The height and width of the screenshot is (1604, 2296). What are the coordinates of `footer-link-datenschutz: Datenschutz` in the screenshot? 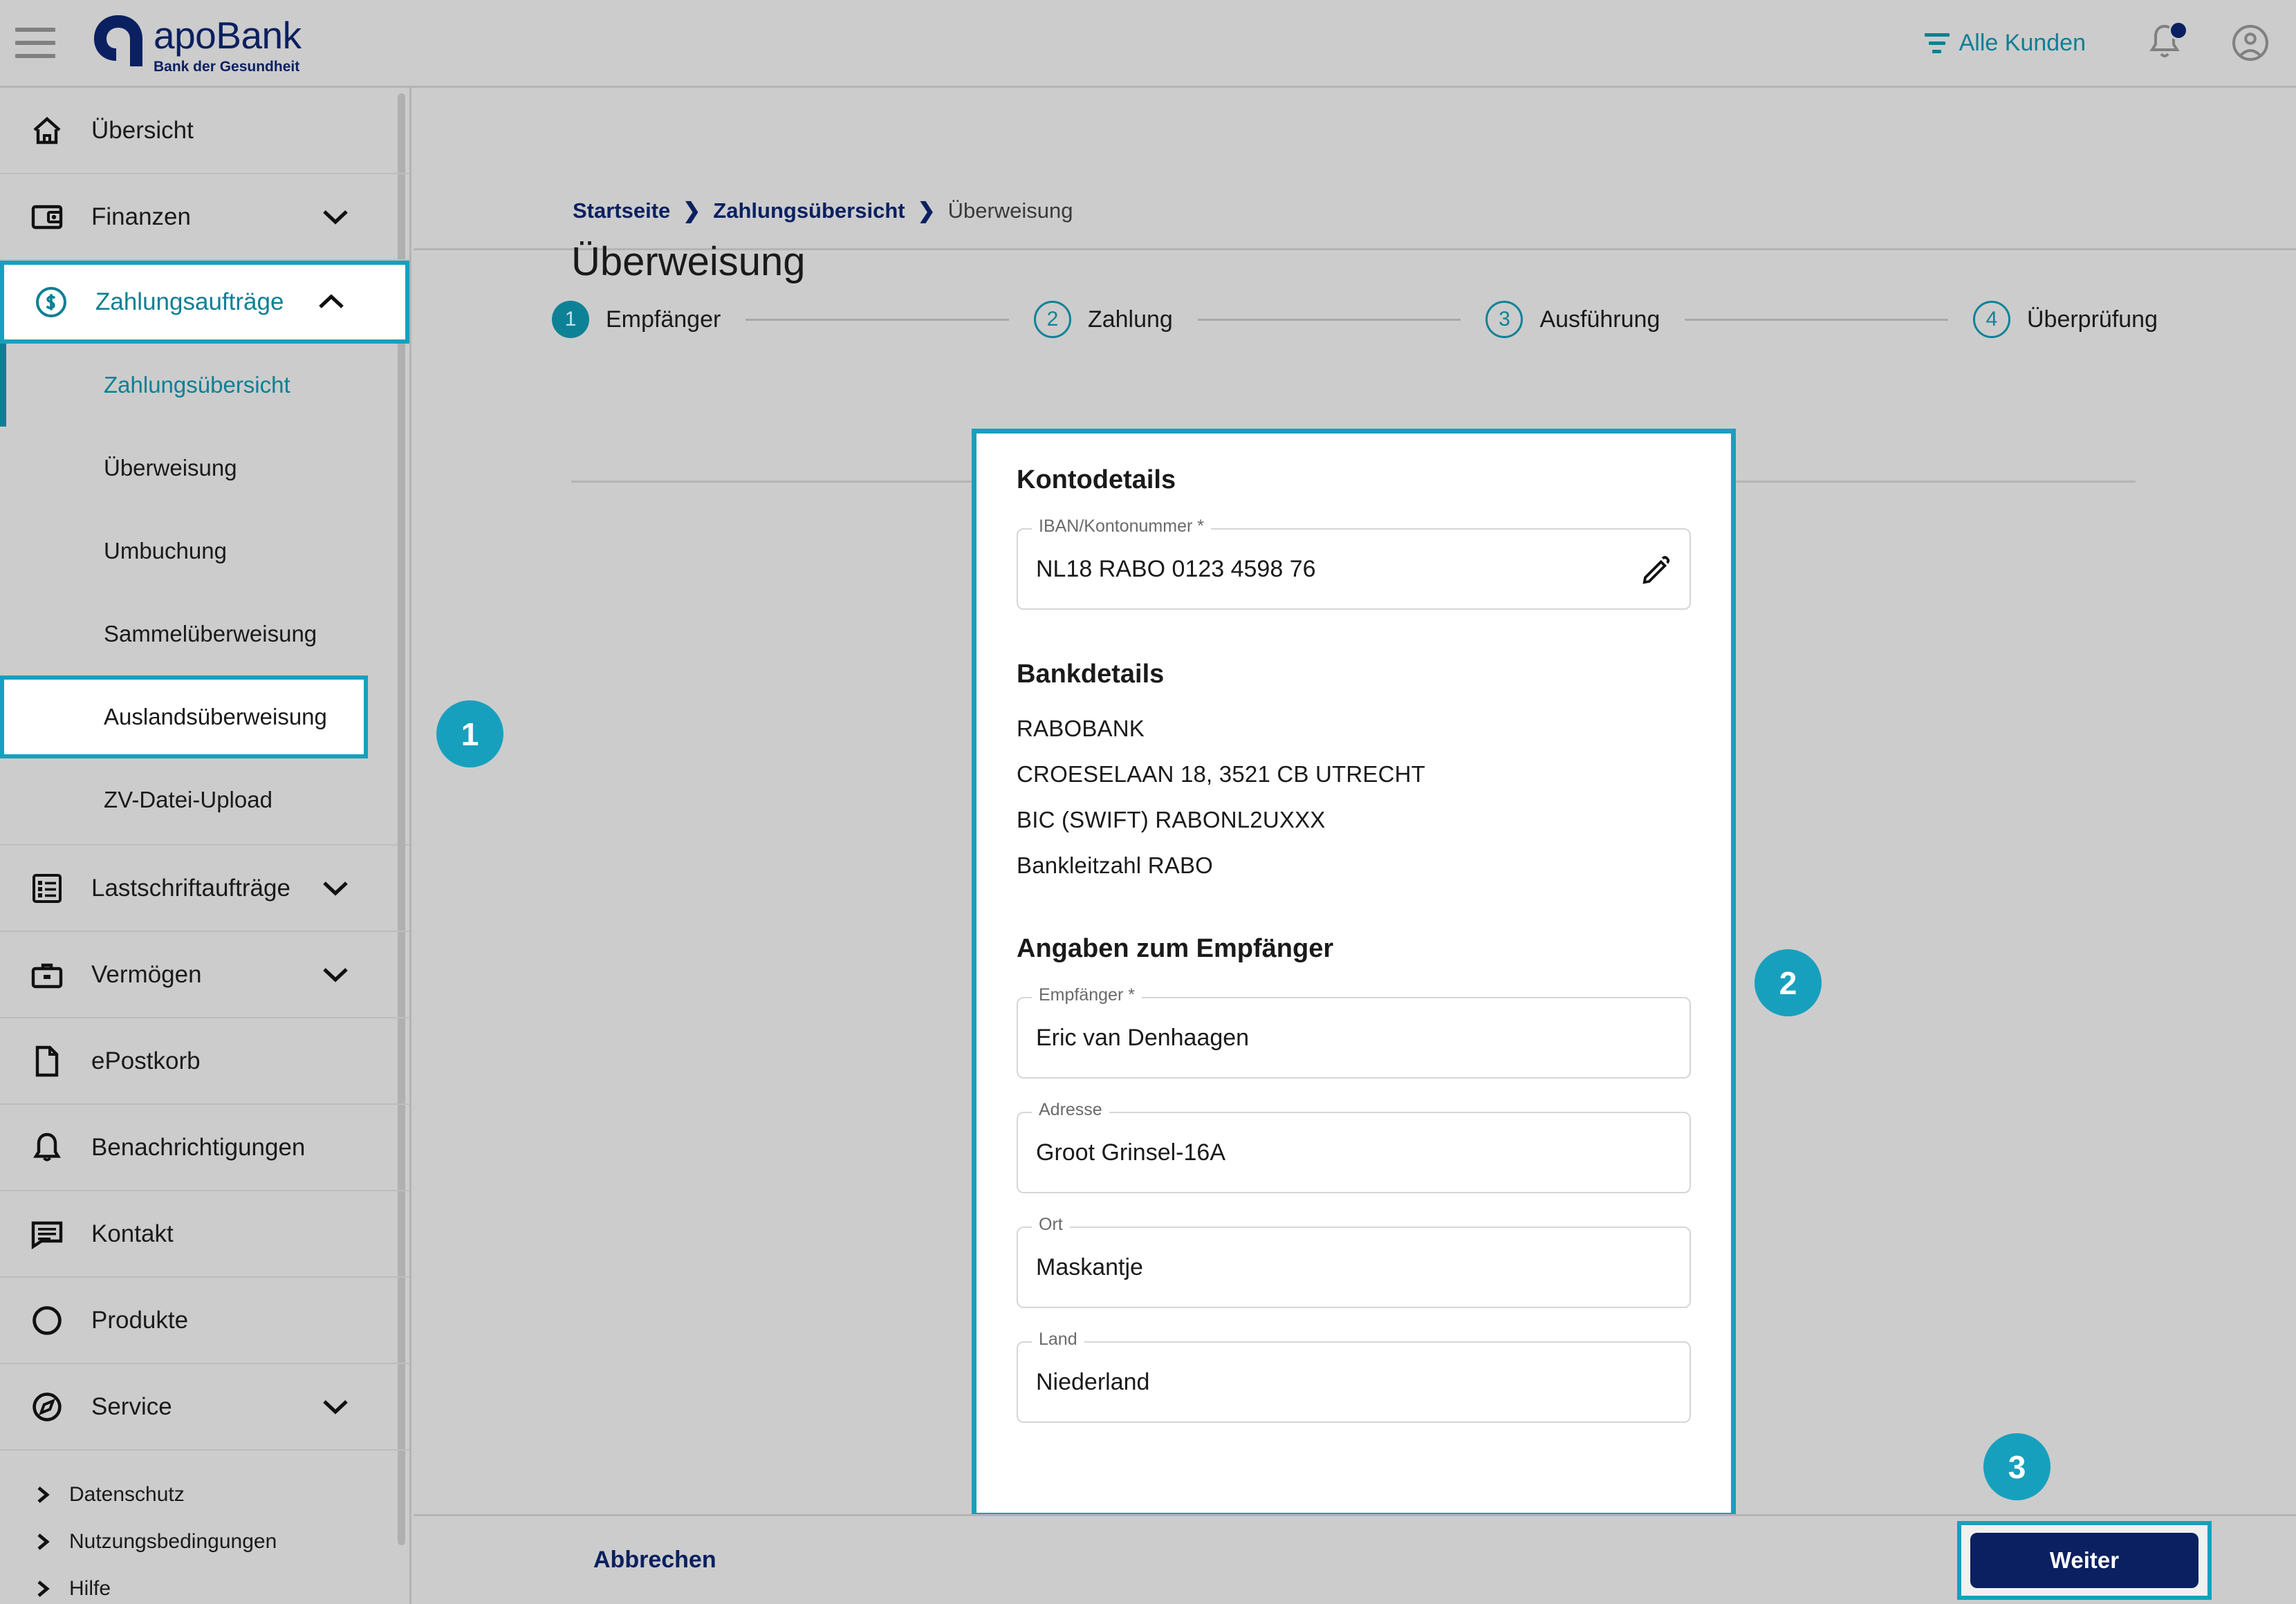 It's located at (205, 1494).